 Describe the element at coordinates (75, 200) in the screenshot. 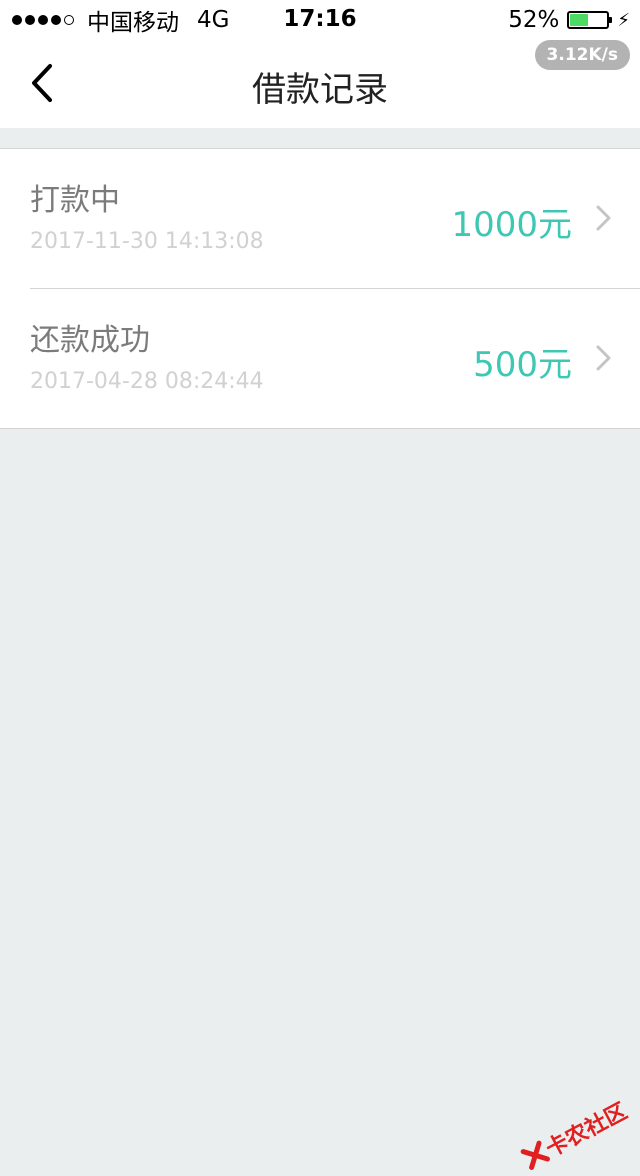

I see `record-status: 打款中` at that location.